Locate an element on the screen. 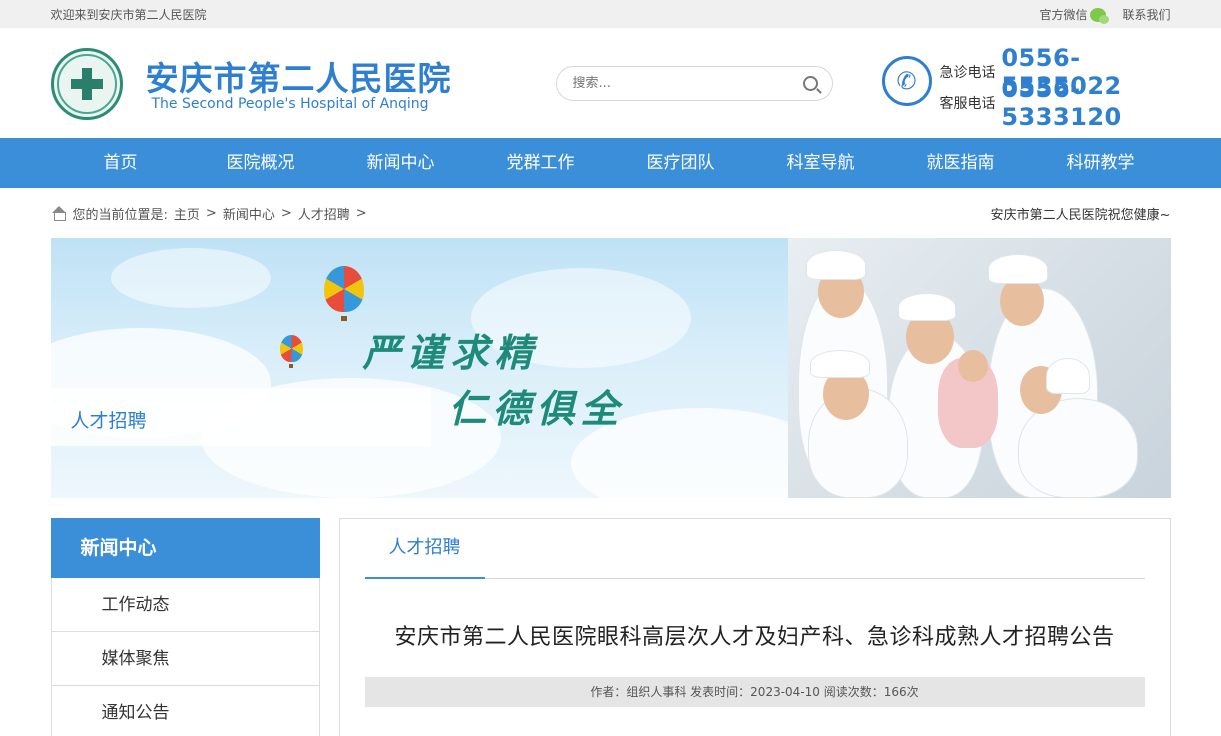 The image size is (1221, 736). sidebar: 新闻中心 工作动态 媒体聚焦 通知公告 is located at coordinates (185, 627).